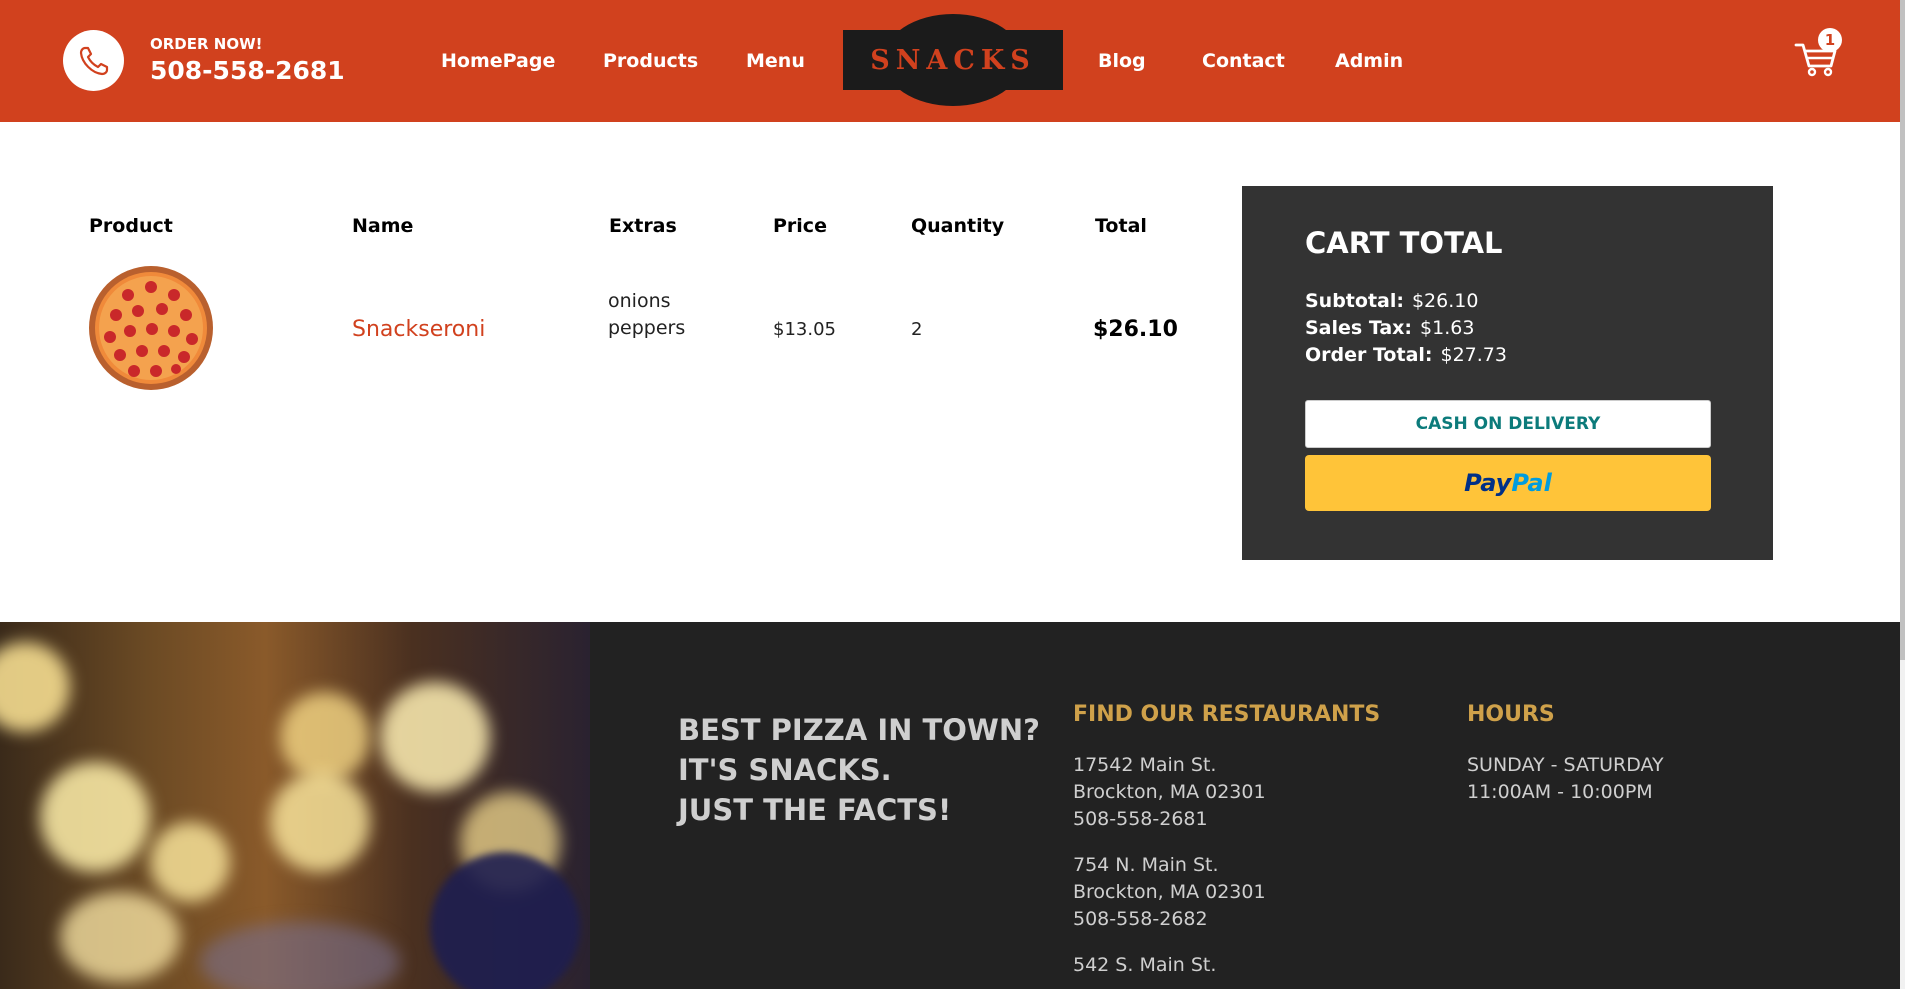 The width and height of the screenshot is (1905, 989). I want to click on sales-tax-value: $1.63, so click(1447, 328).